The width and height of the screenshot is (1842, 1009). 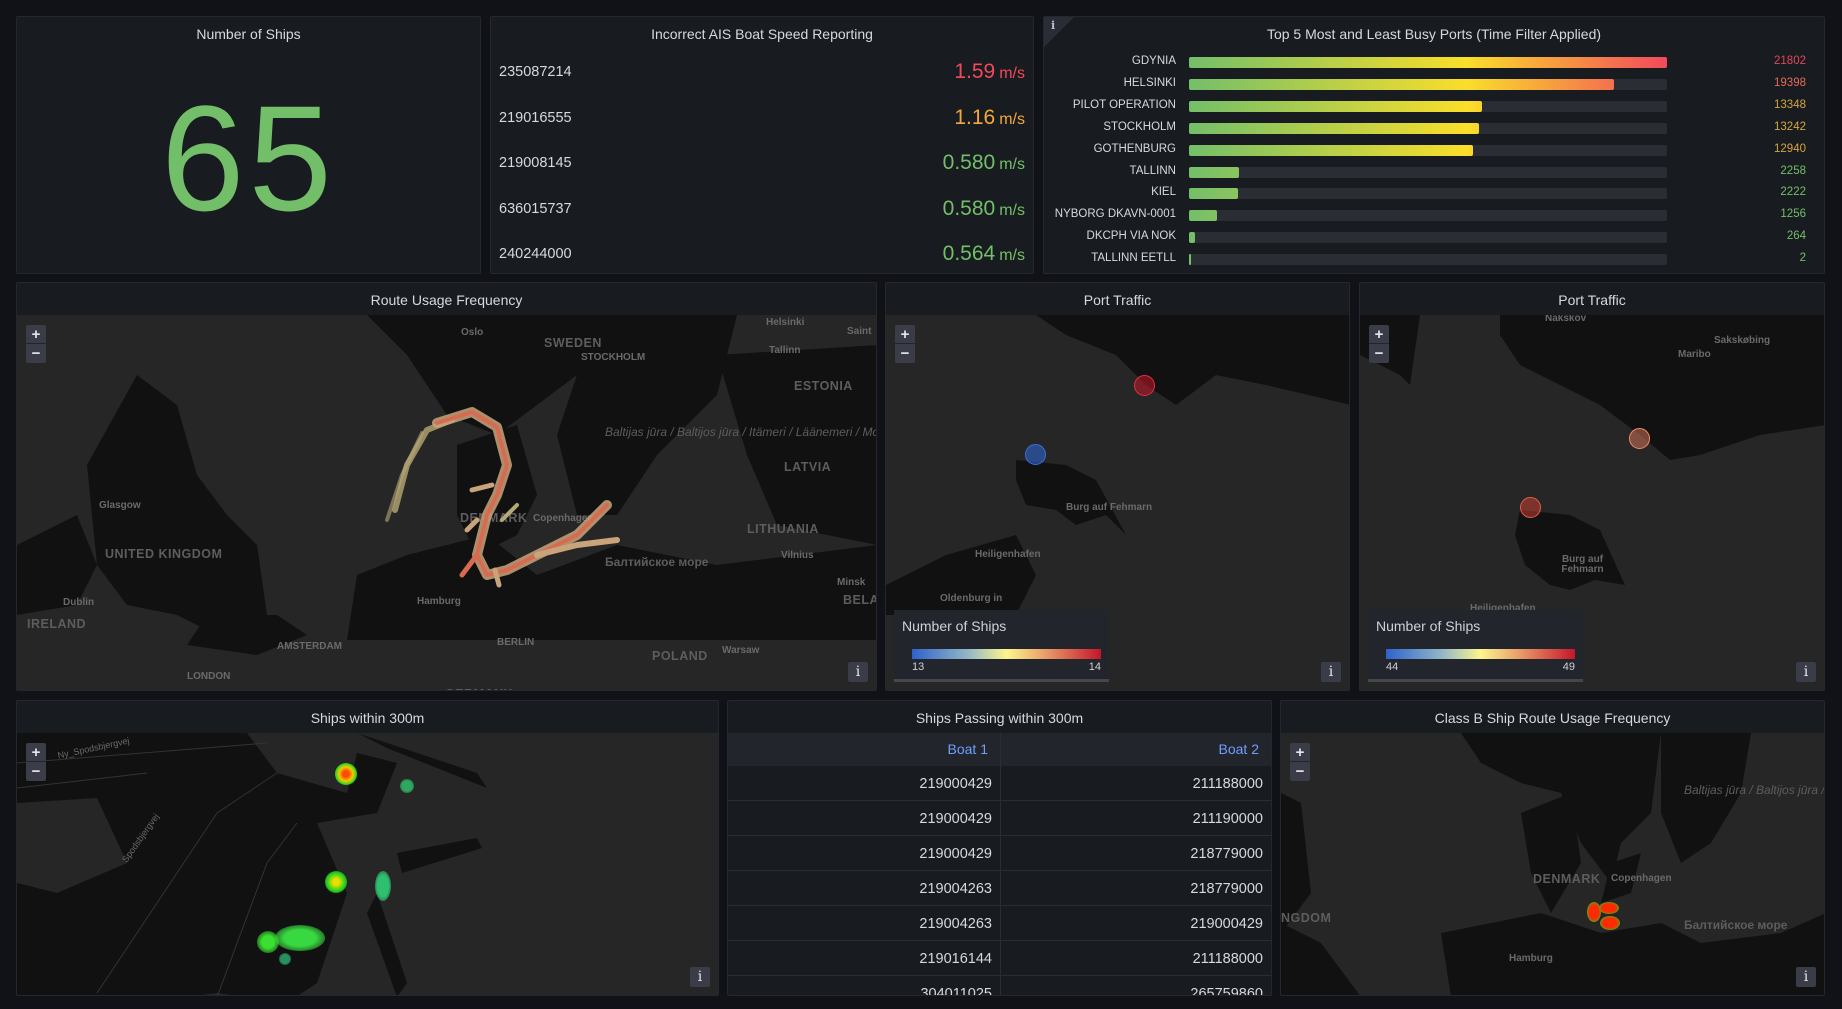 I want to click on port-value: 13348, so click(x=1790, y=104).